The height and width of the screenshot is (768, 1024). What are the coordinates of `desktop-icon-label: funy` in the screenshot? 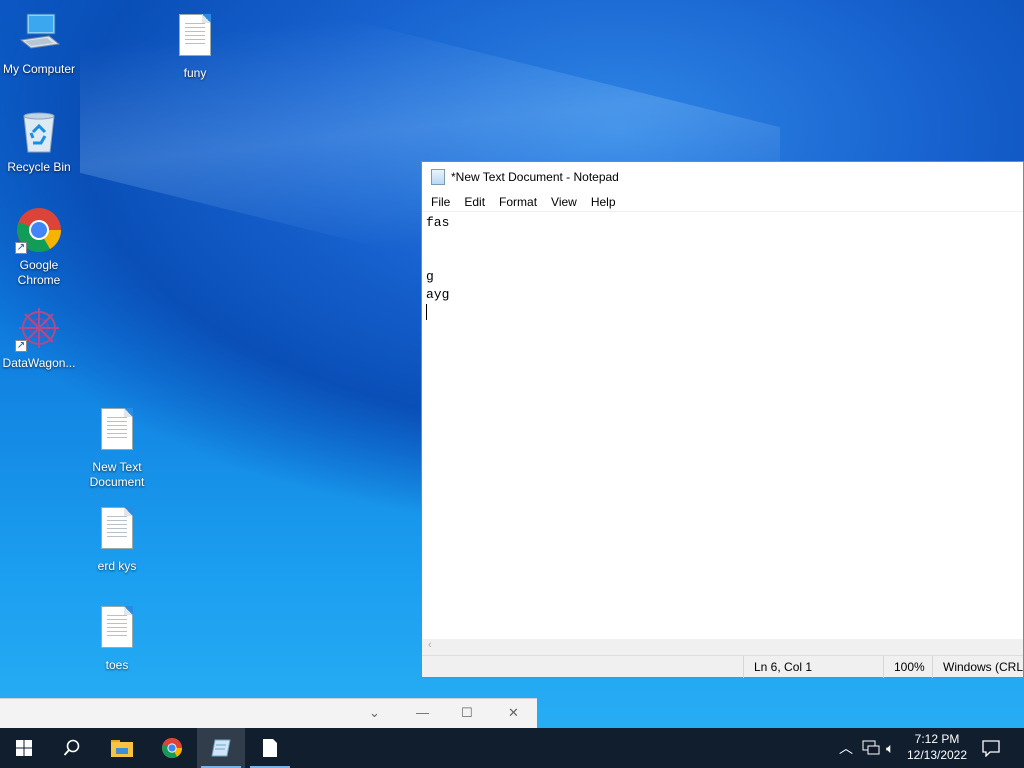 It's located at (195, 73).